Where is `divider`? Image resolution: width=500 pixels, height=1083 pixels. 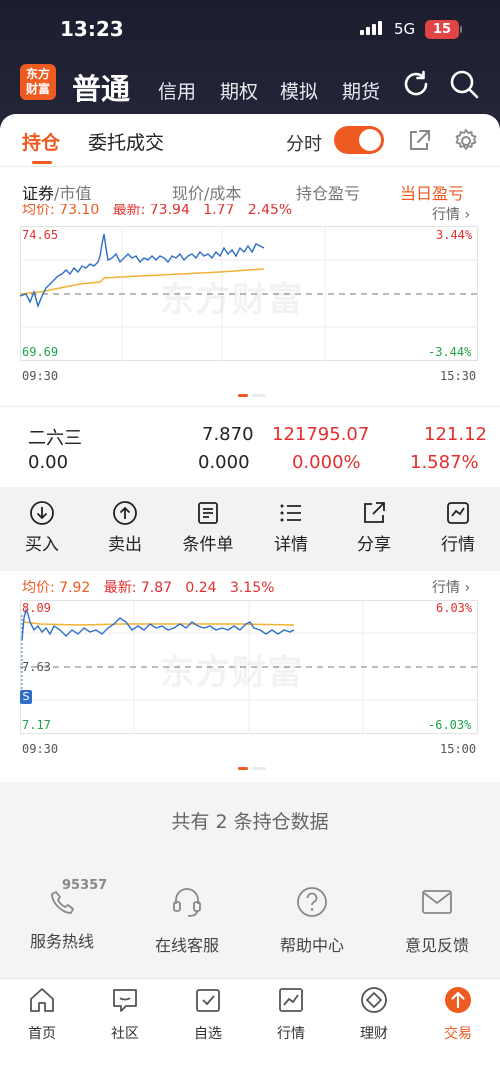
divider is located at coordinates (250, 166).